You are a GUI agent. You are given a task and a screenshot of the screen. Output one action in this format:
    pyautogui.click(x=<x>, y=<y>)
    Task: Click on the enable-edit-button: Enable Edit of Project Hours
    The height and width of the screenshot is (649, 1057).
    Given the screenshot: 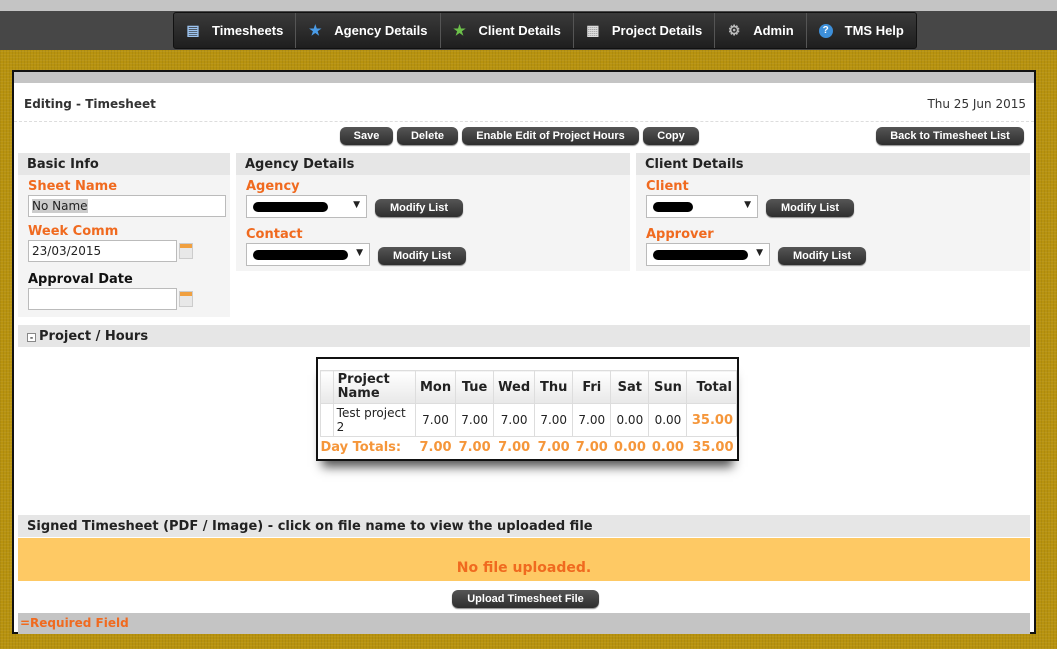 What is the action you would take?
    pyautogui.click(x=550, y=136)
    